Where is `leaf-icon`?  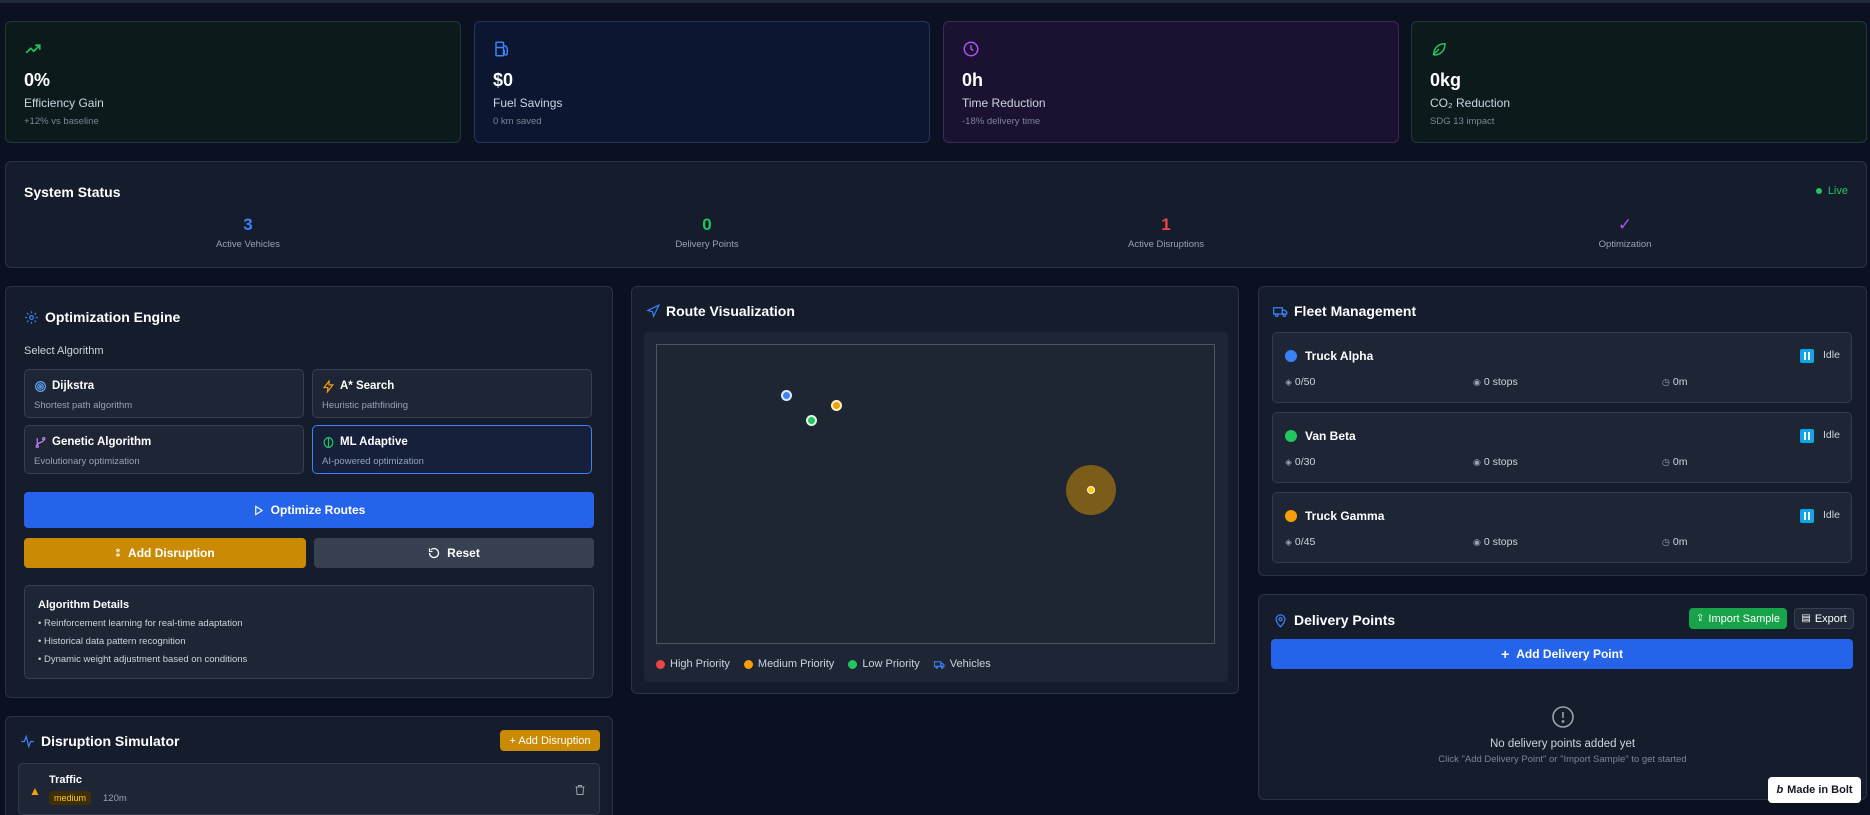
leaf-icon is located at coordinates (1439, 49).